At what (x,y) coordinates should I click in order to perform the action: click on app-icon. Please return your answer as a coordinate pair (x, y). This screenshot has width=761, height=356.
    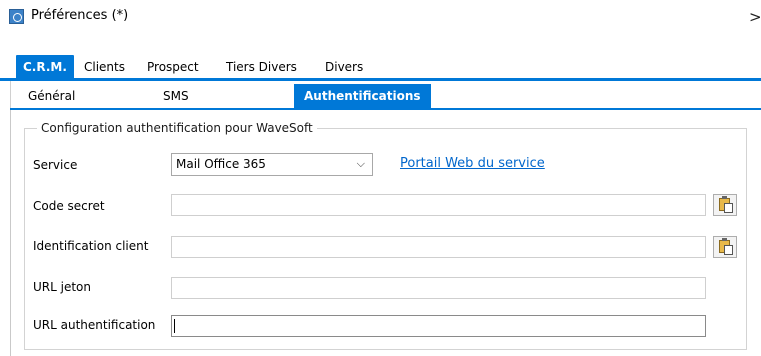
    Looking at the image, I should click on (16, 16).